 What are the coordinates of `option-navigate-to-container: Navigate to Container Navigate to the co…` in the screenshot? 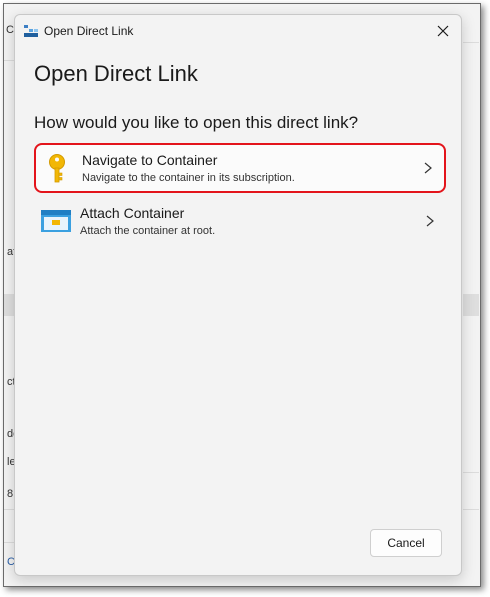 It's located at (240, 168).